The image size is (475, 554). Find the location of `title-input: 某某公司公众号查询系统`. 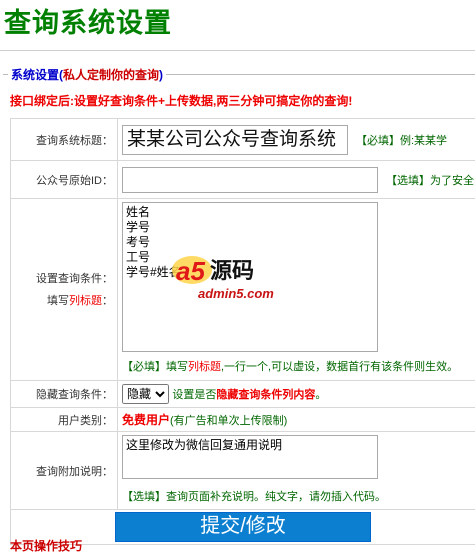

title-input: 某某公司公众号查询系统 is located at coordinates (235, 140).